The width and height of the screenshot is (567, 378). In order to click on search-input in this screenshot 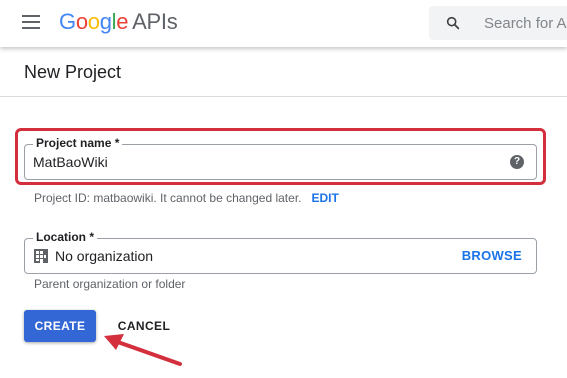, I will do `click(525, 23)`.